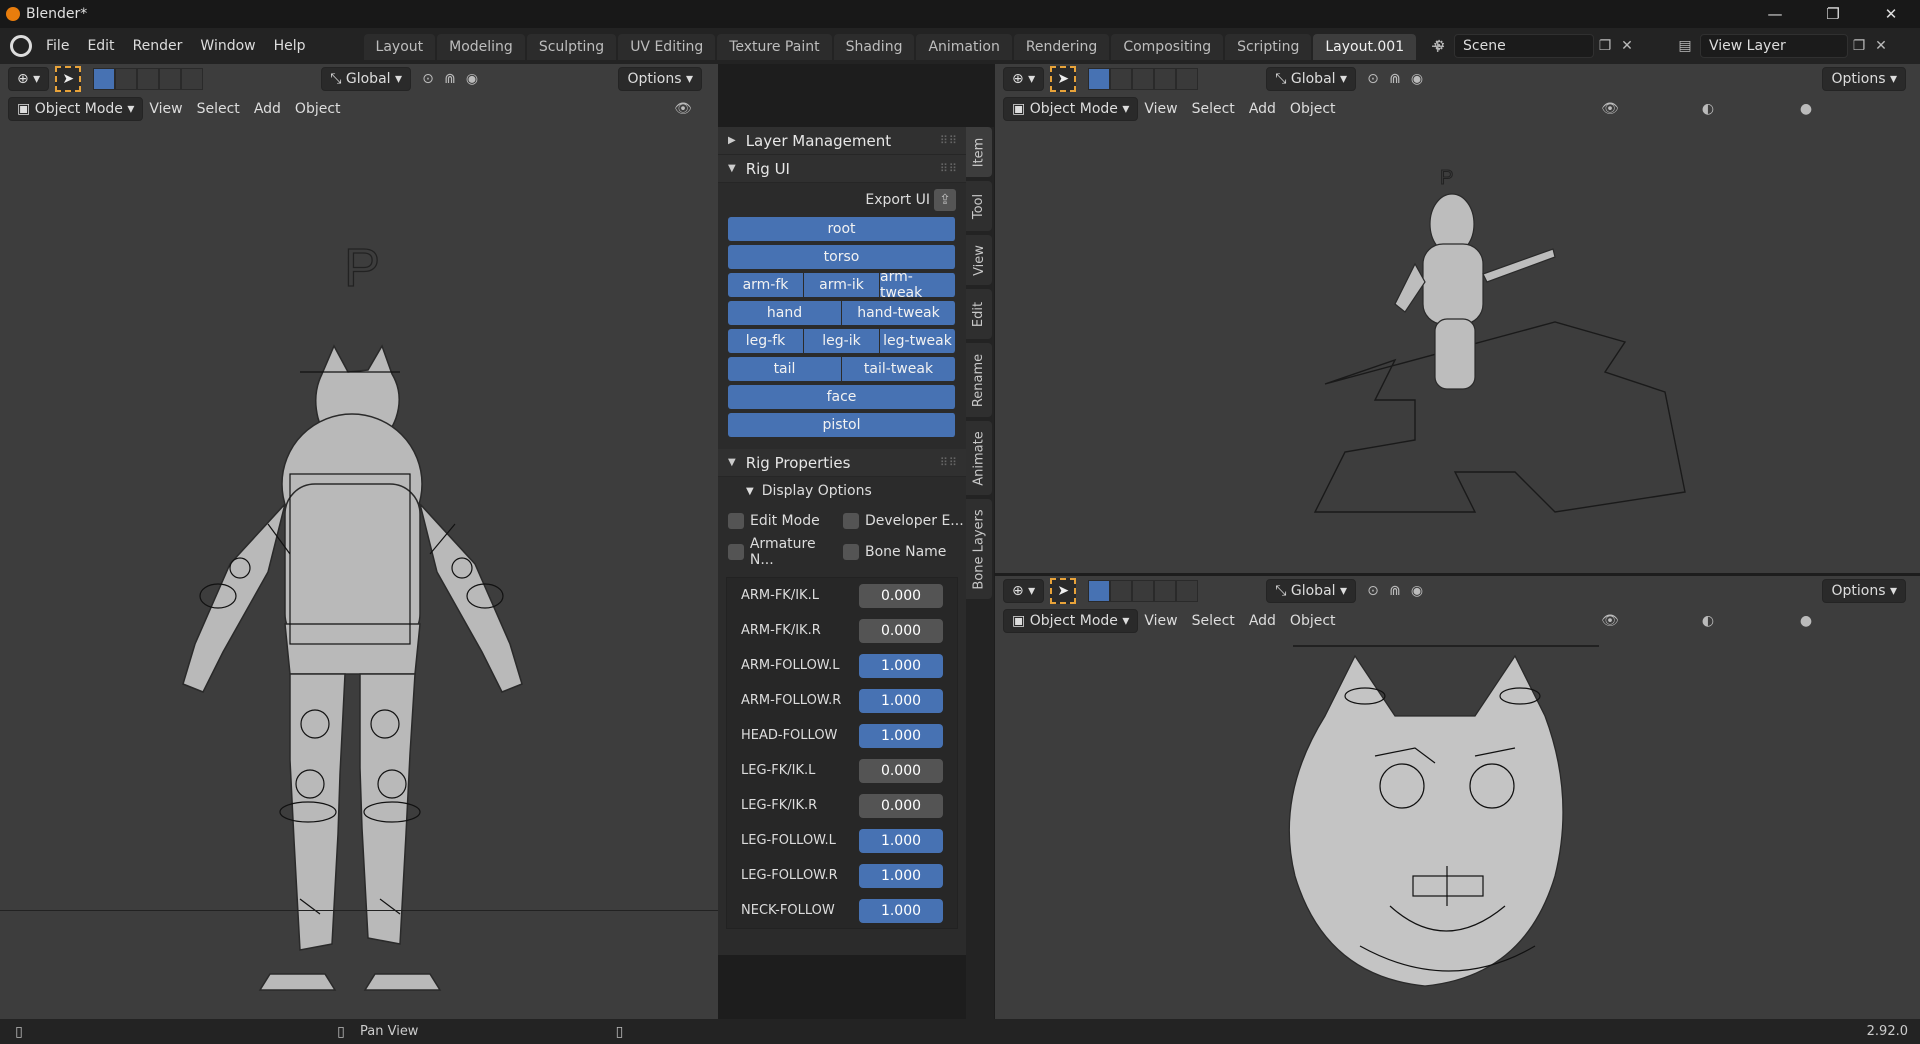  What do you see at coordinates (874, 47) in the screenshot?
I see `tab-shading: Shading` at bounding box center [874, 47].